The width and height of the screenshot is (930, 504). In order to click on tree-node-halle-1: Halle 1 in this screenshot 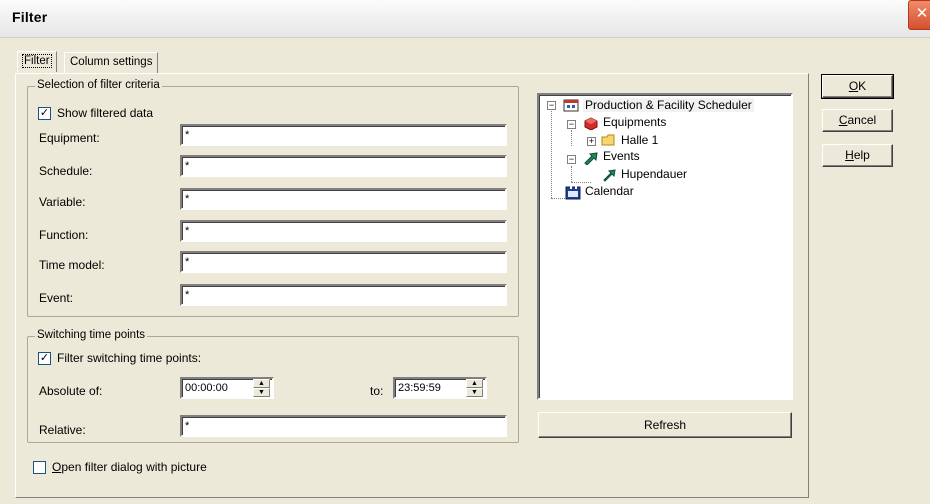, I will do `click(639, 140)`.